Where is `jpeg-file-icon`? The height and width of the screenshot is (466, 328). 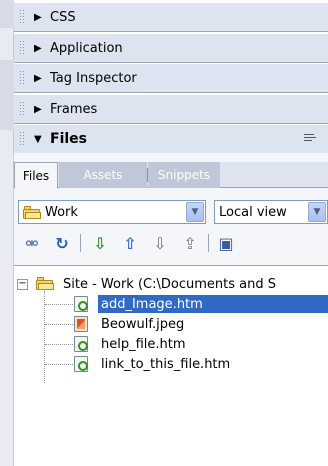 jpeg-file-icon is located at coordinates (81, 324).